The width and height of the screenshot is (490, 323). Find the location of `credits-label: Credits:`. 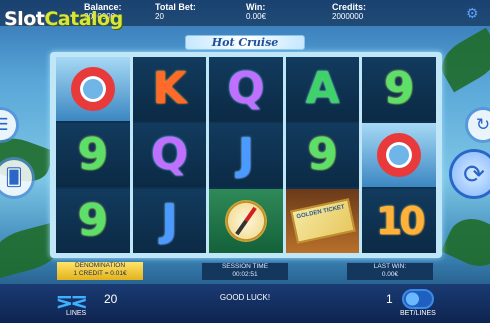

credits-label: Credits: is located at coordinates (349, 7).